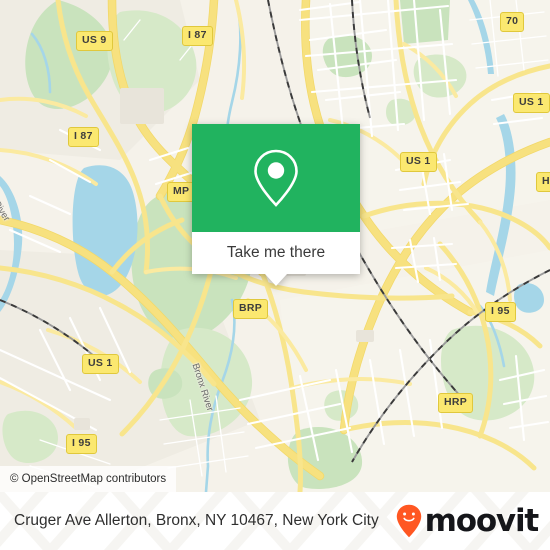 This screenshot has height=550, width=550. What do you see at coordinates (276, 280) in the screenshot?
I see `popup-pointer` at bounding box center [276, 280].